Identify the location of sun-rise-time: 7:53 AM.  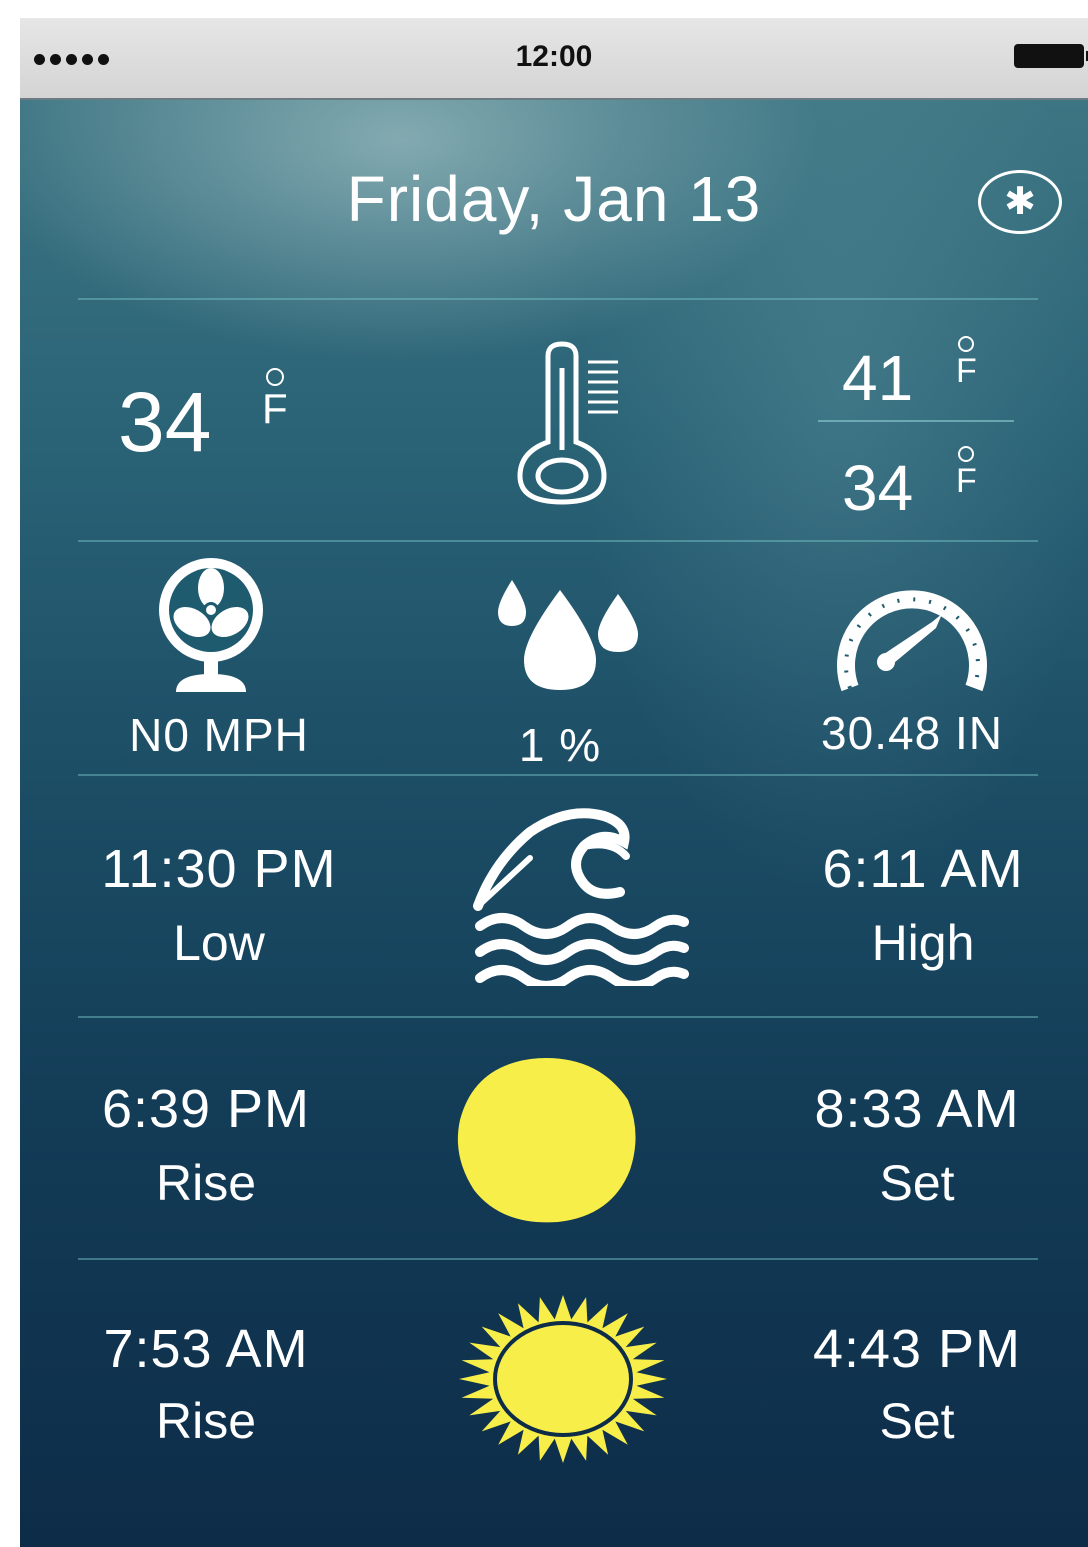
(206, 1349).